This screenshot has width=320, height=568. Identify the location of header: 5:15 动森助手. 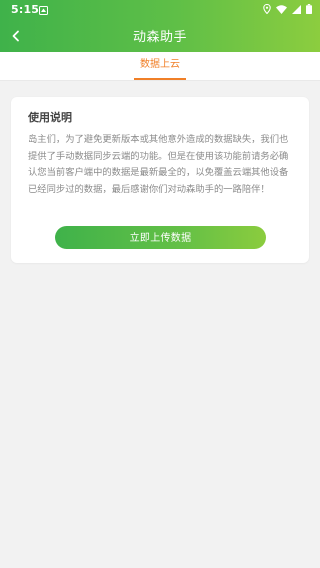
(160, 26).